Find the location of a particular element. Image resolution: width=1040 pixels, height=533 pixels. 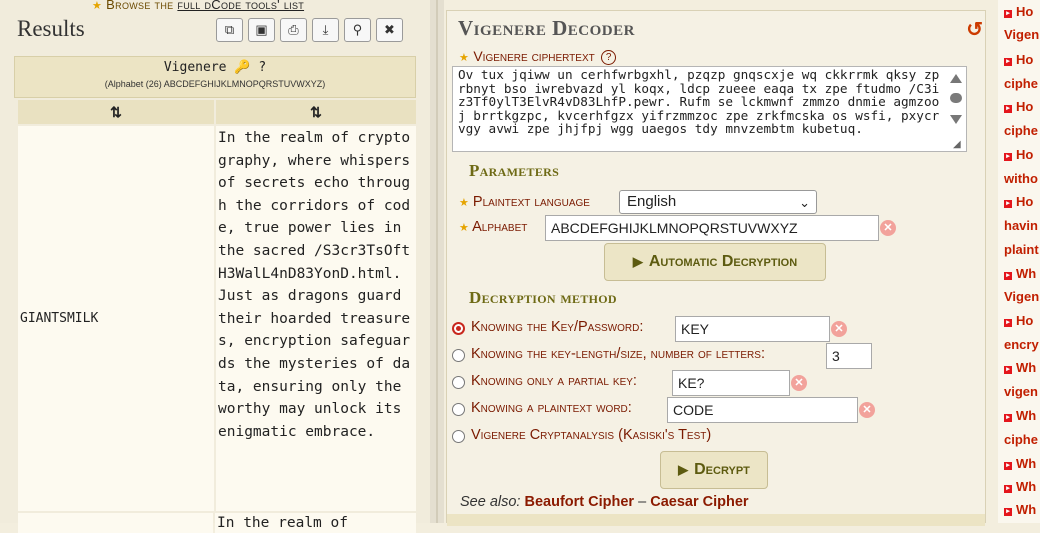

key-length-input: 3 is located at coordinates (849, 356).